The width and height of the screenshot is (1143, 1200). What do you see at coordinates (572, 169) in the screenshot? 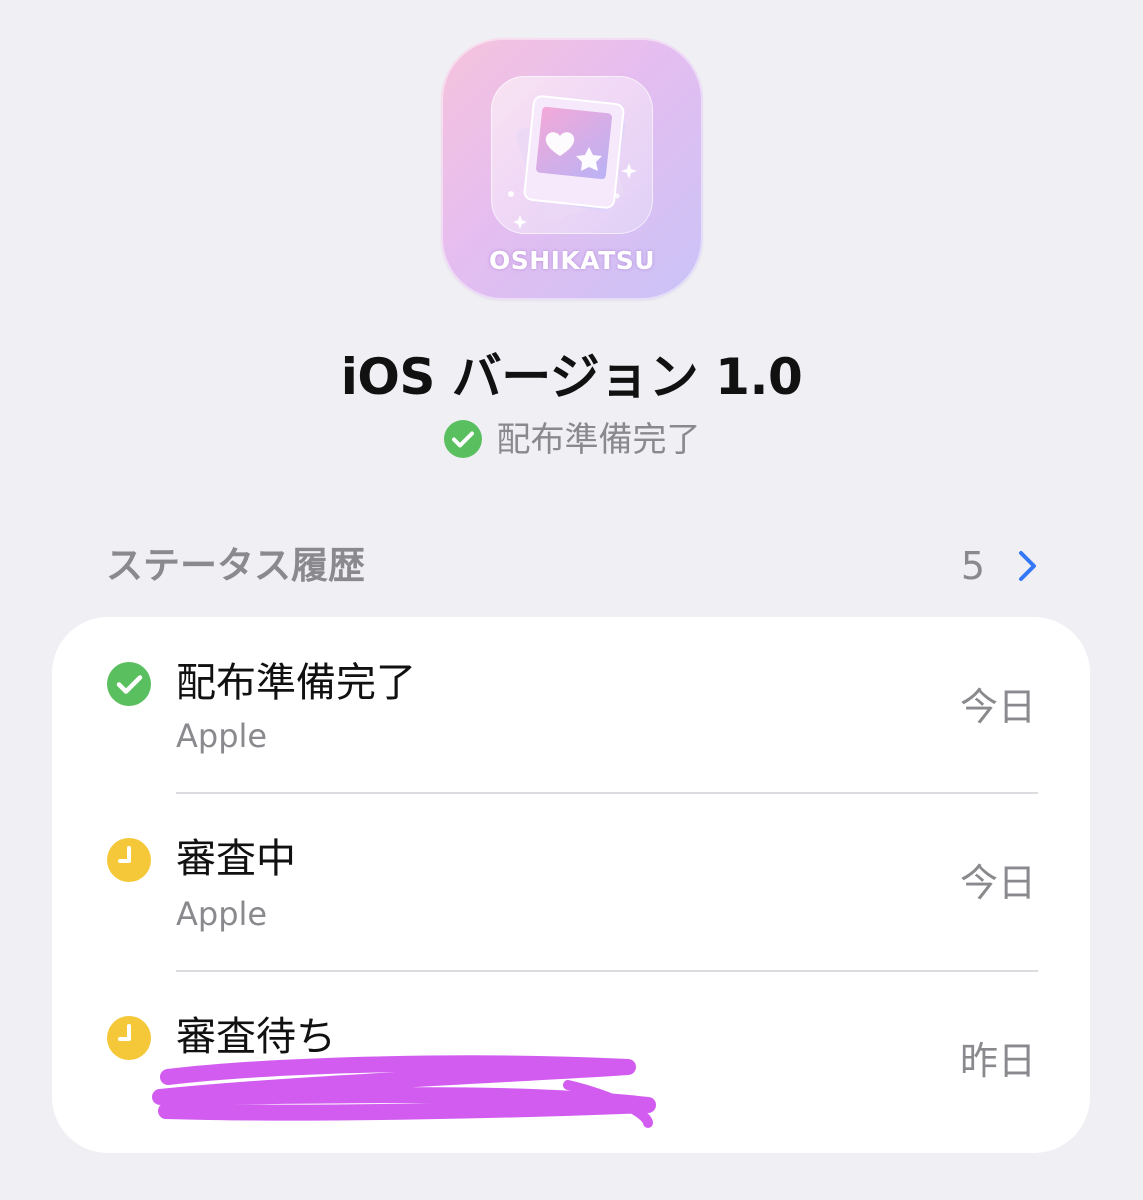
I see `app-icon: OSHIKATSU` at bounding box center [572, 169].